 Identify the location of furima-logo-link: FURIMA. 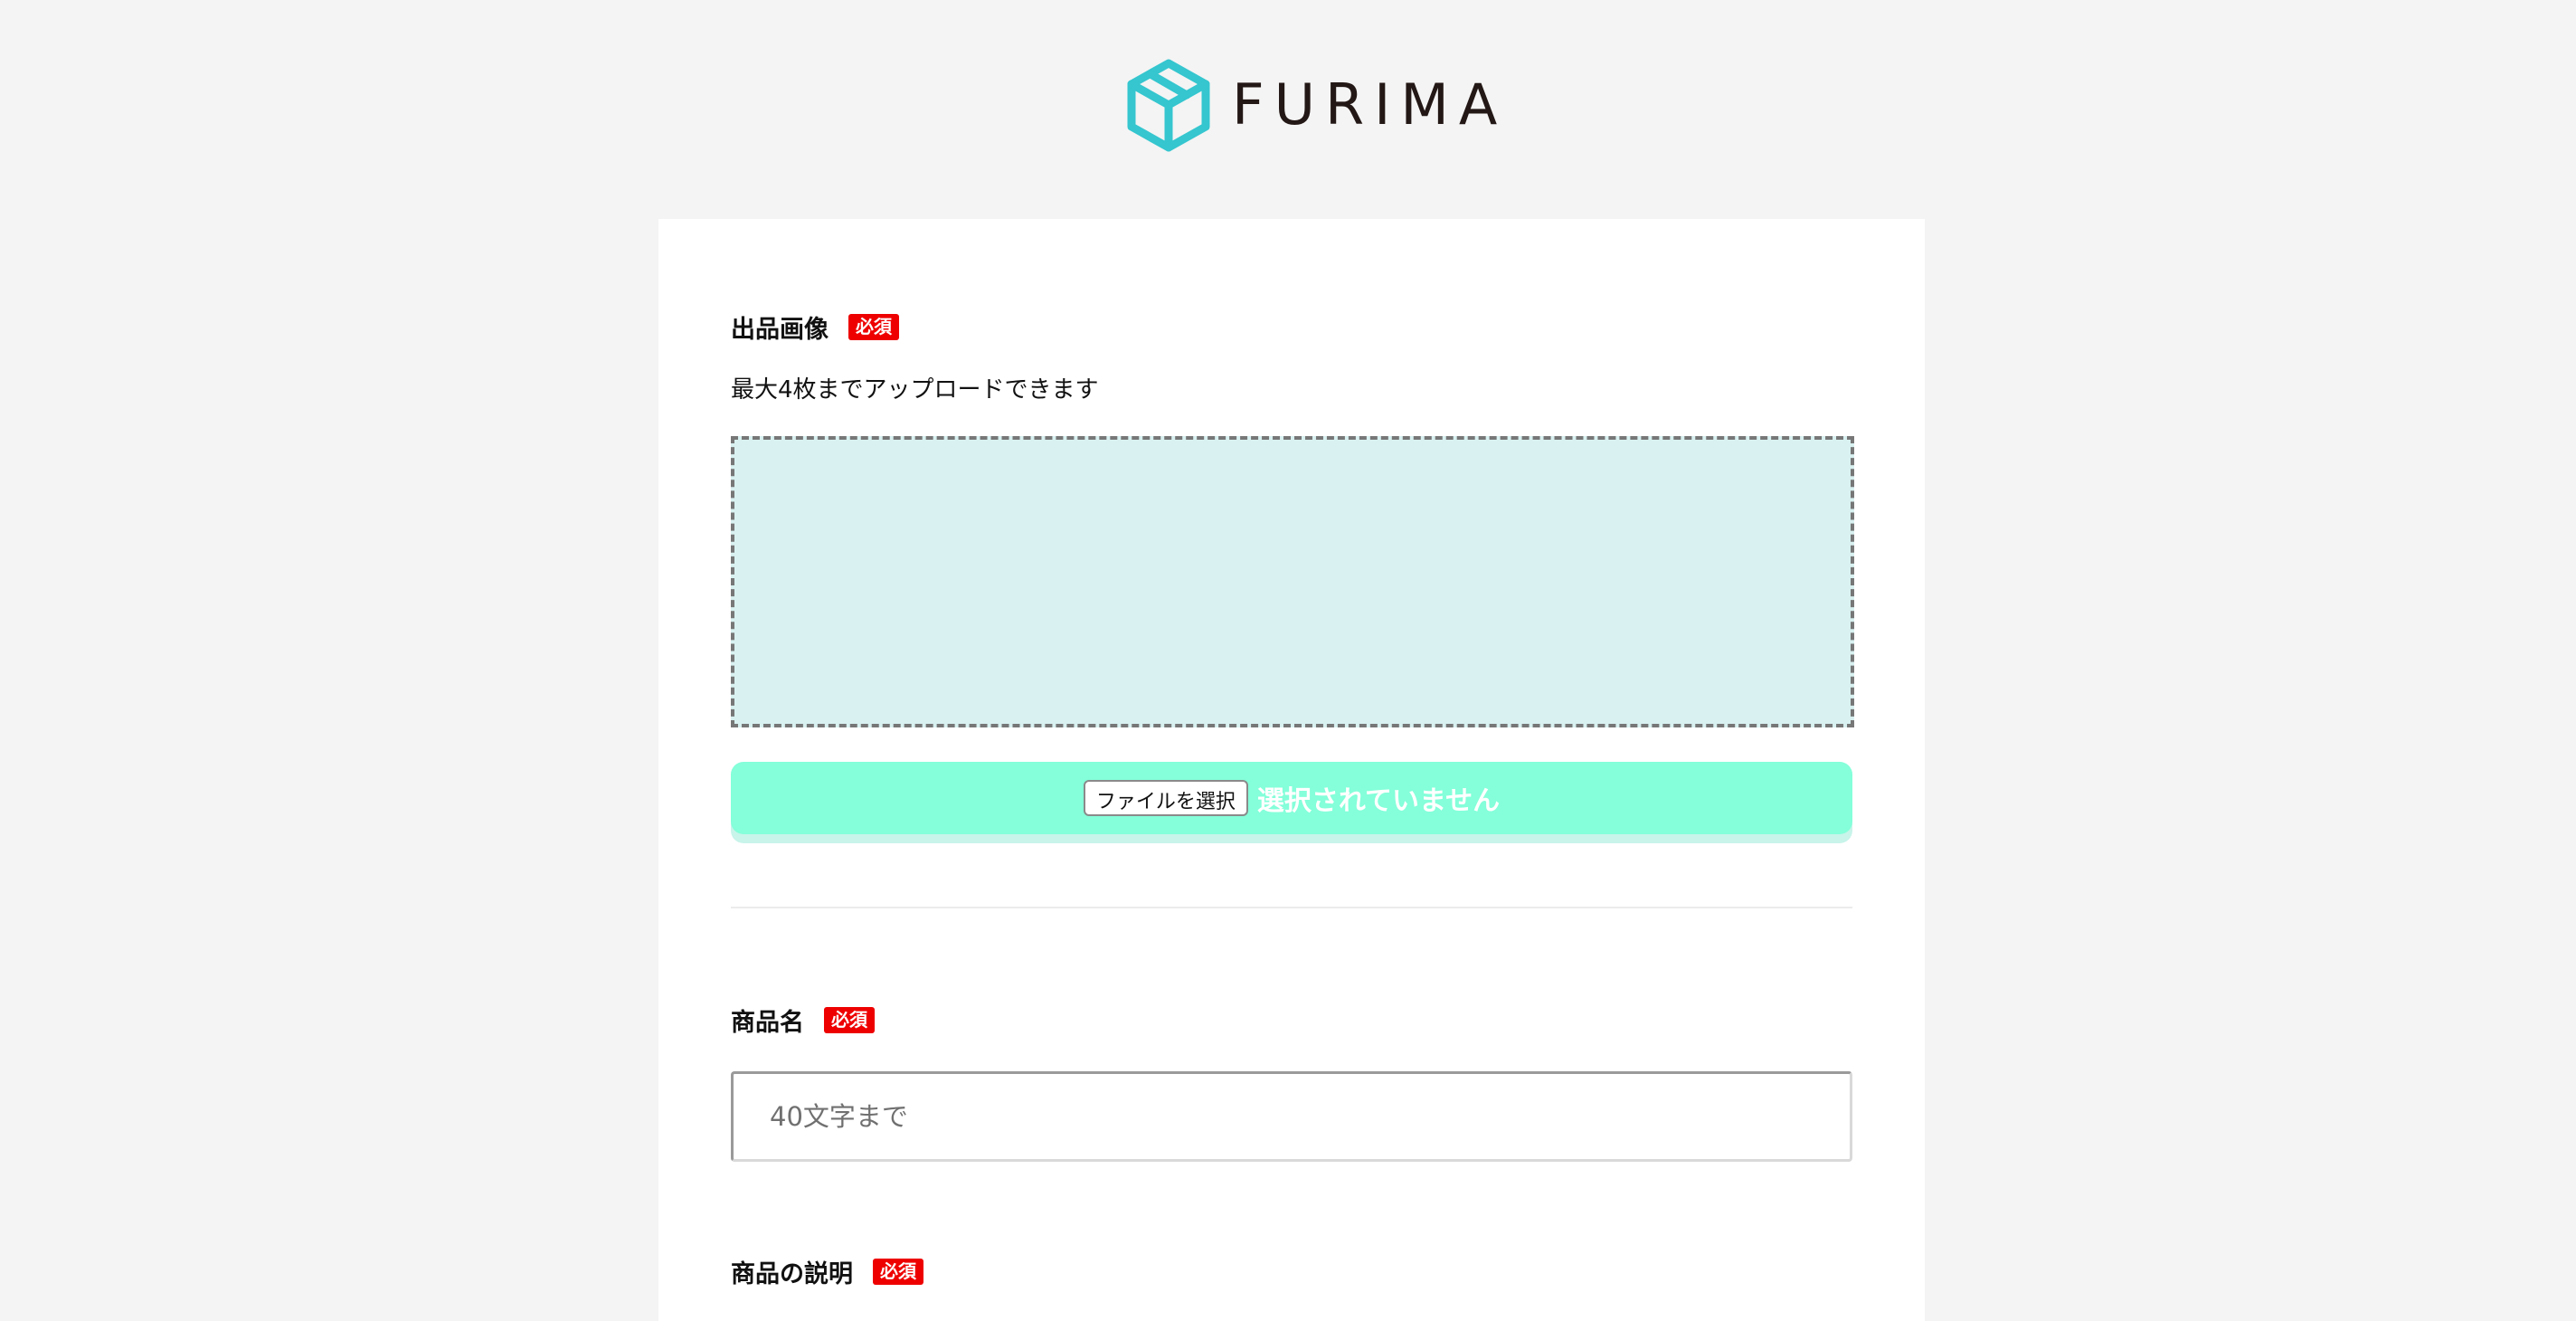
(1316, 105).